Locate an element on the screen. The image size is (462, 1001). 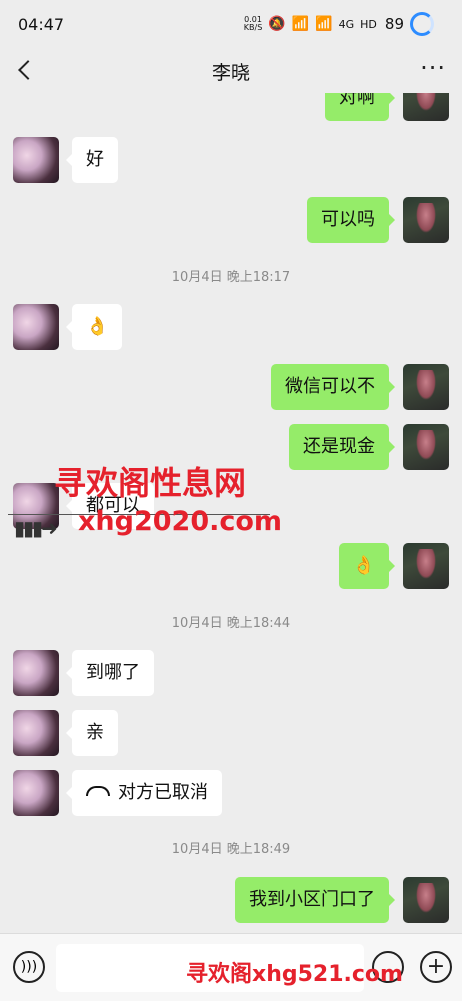
wifi-icon: 📶 is located at coordinates (300, 24).